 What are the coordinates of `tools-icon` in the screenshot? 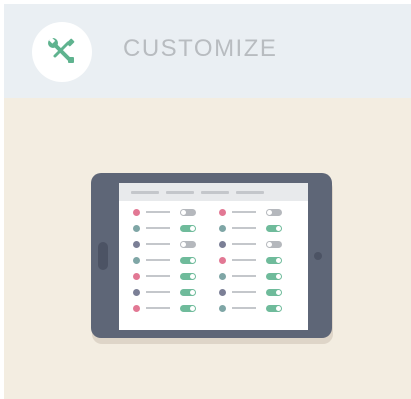 It's located at (61, 50).